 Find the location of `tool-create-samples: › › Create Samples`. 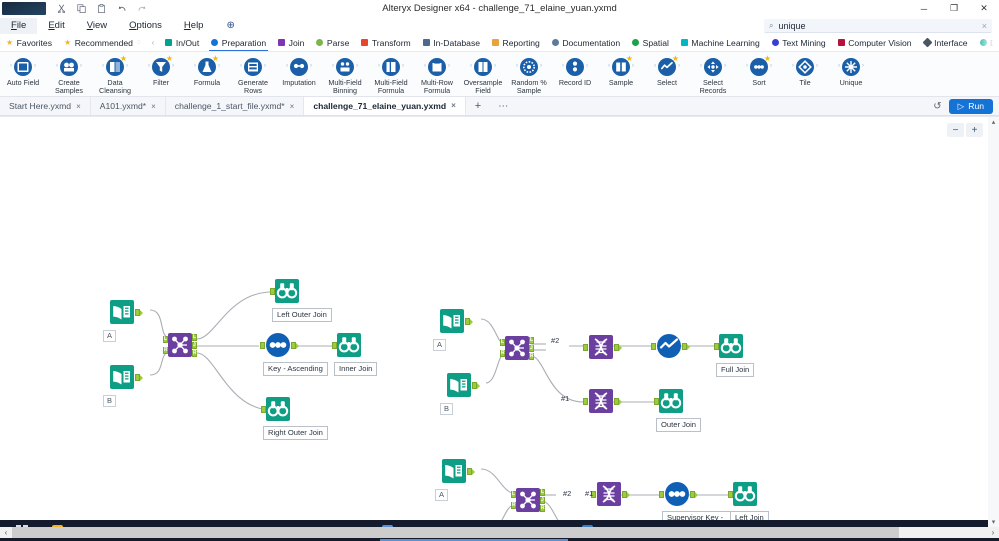

tool-create-samples: › › Create Samples is located at coordinates (69, 75).